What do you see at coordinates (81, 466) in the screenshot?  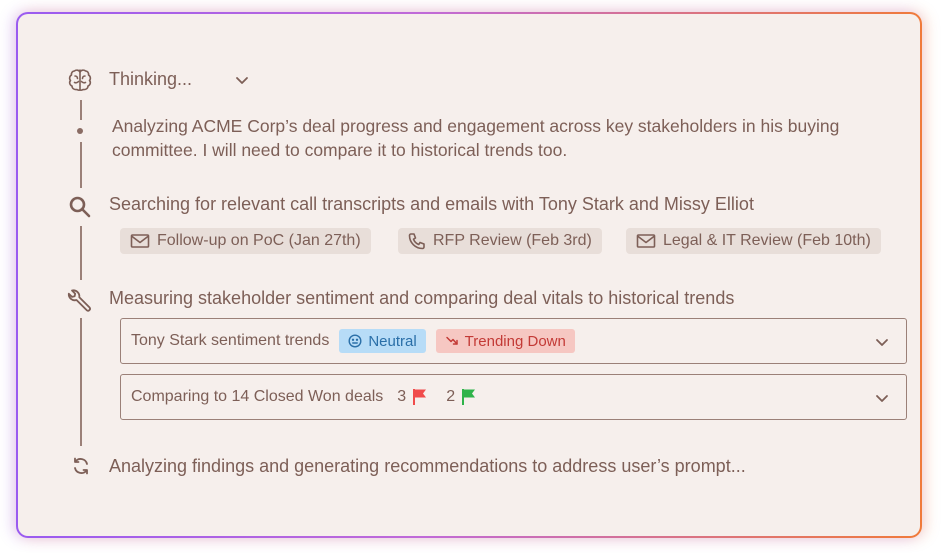 I see `refresh-icon` at bounding box center [81, 466].